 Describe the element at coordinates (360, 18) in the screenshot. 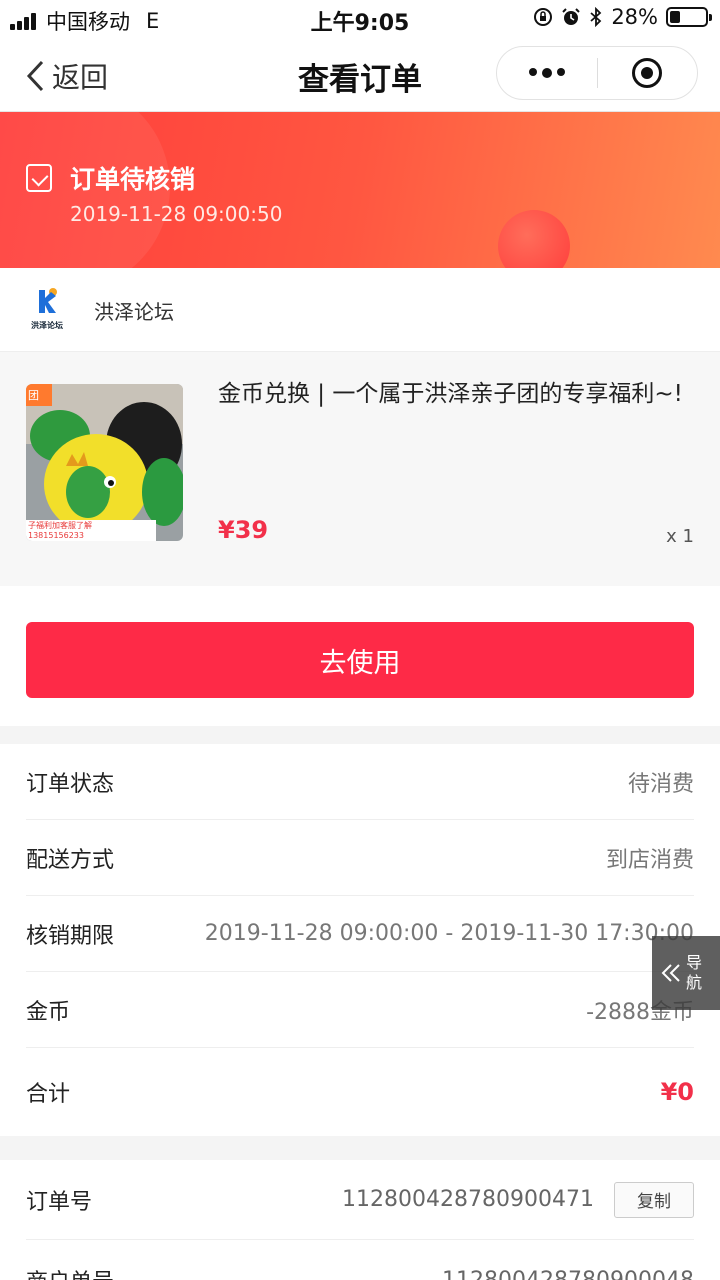

I see `status-bar: 中国移动 E 上午9:05 28%` at that location.